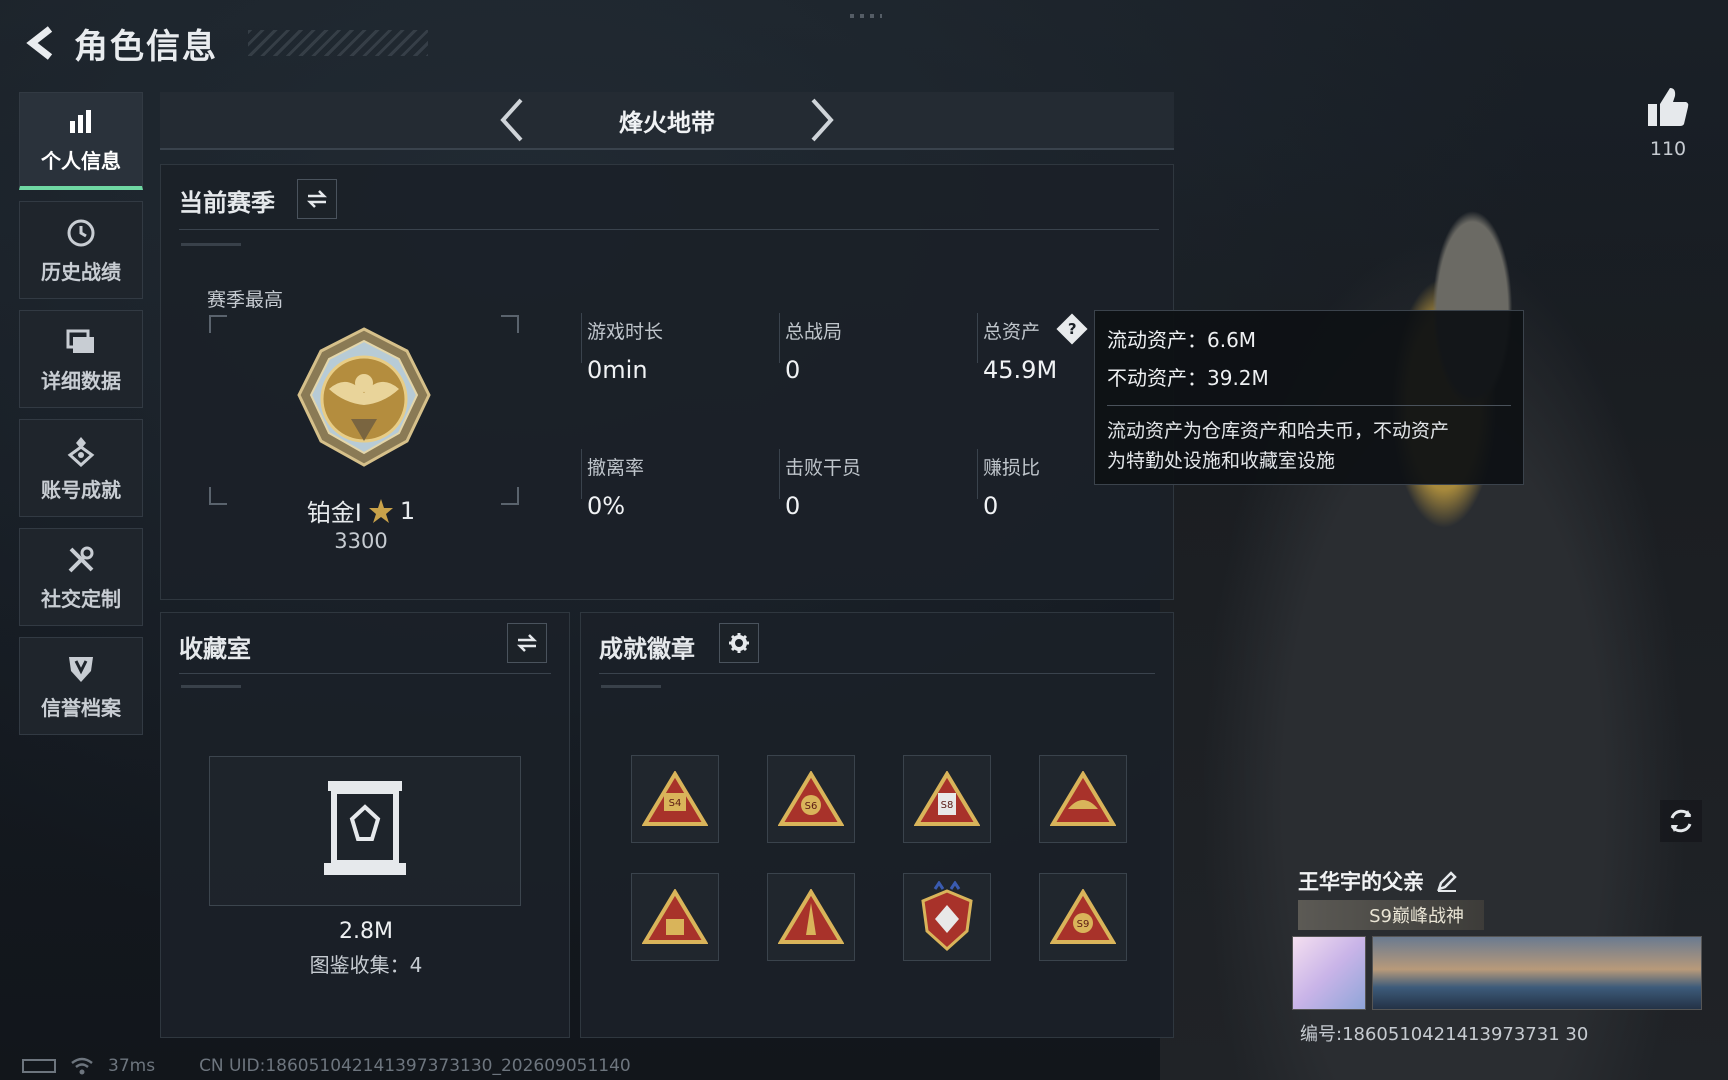 Image resolution: width=1728 pixels, height=1080 pixels. I want to click on stat-value: 0%, so click(606, 506).